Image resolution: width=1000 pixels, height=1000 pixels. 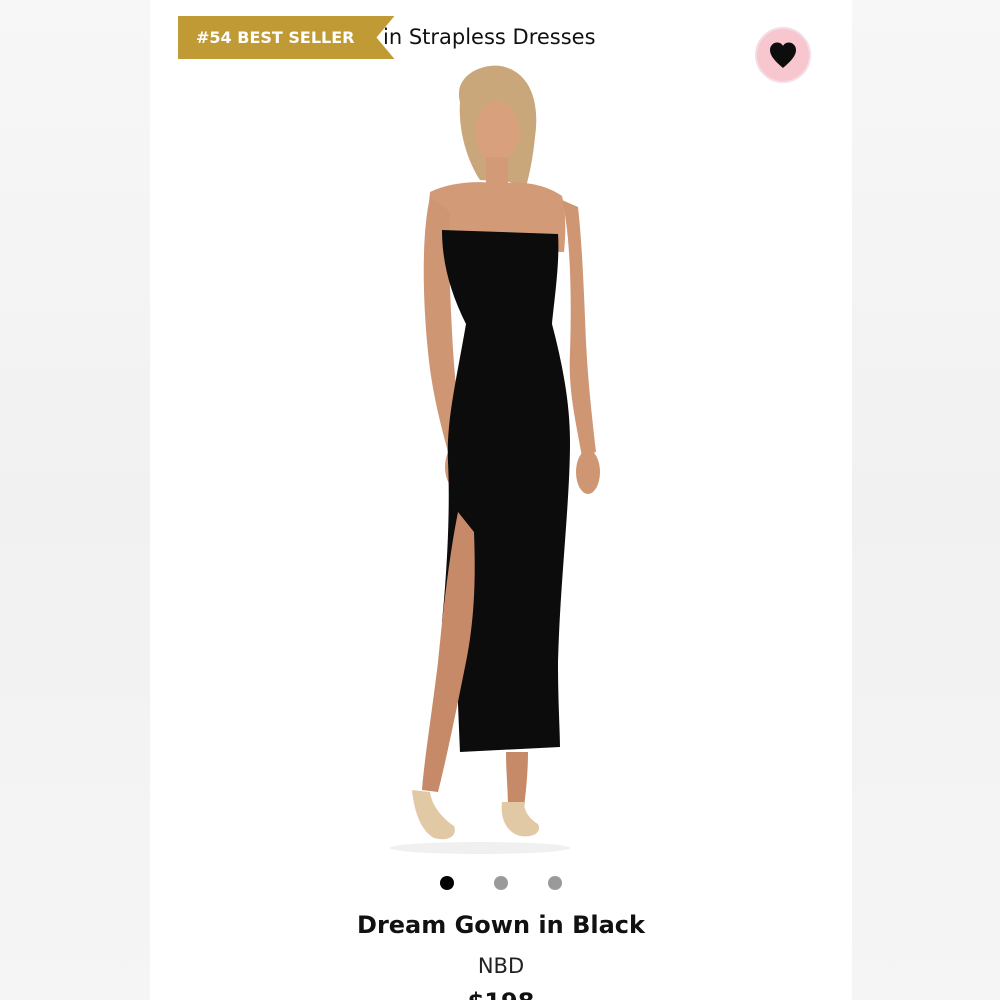 I want to click on favorite-button, so click(x=783, y=55).